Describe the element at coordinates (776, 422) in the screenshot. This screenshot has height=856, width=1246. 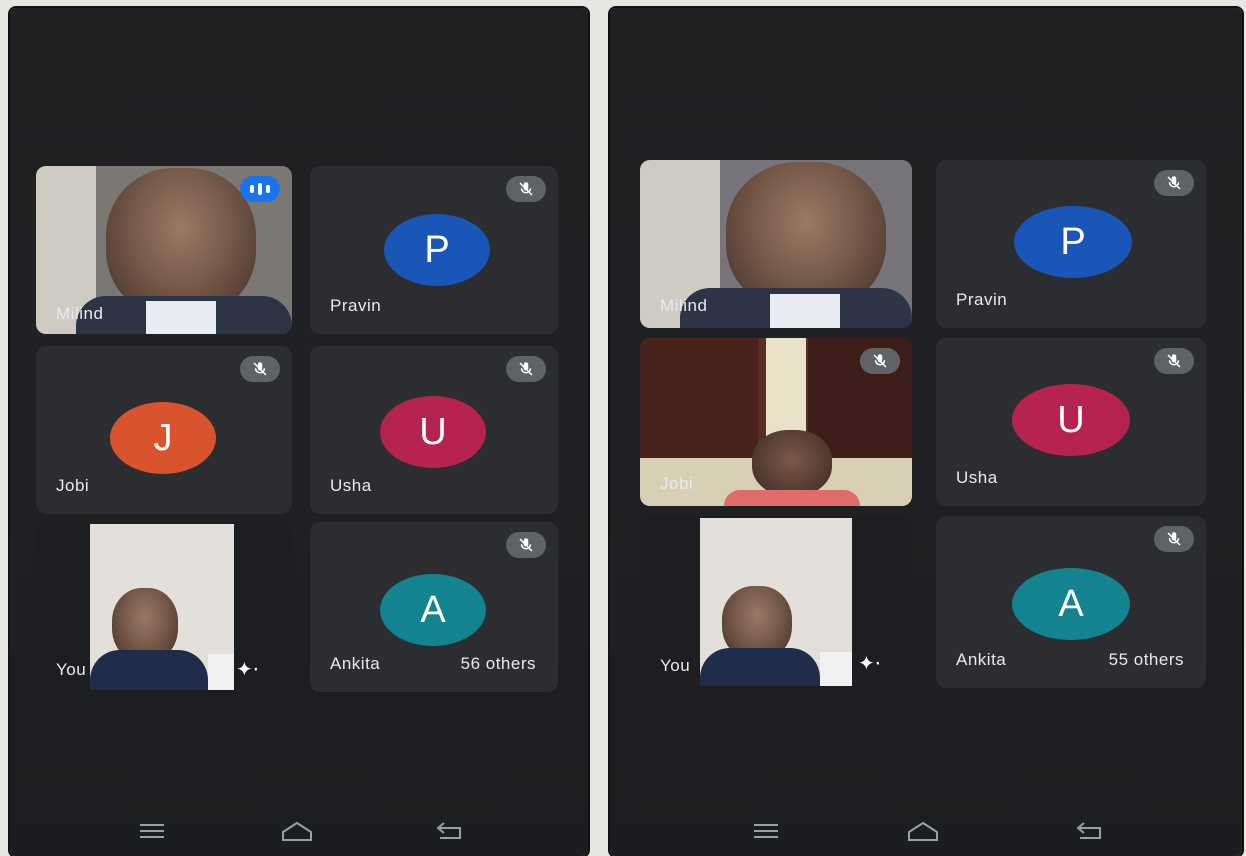
I see `participant-tile-jobi: Jobi` at that location.